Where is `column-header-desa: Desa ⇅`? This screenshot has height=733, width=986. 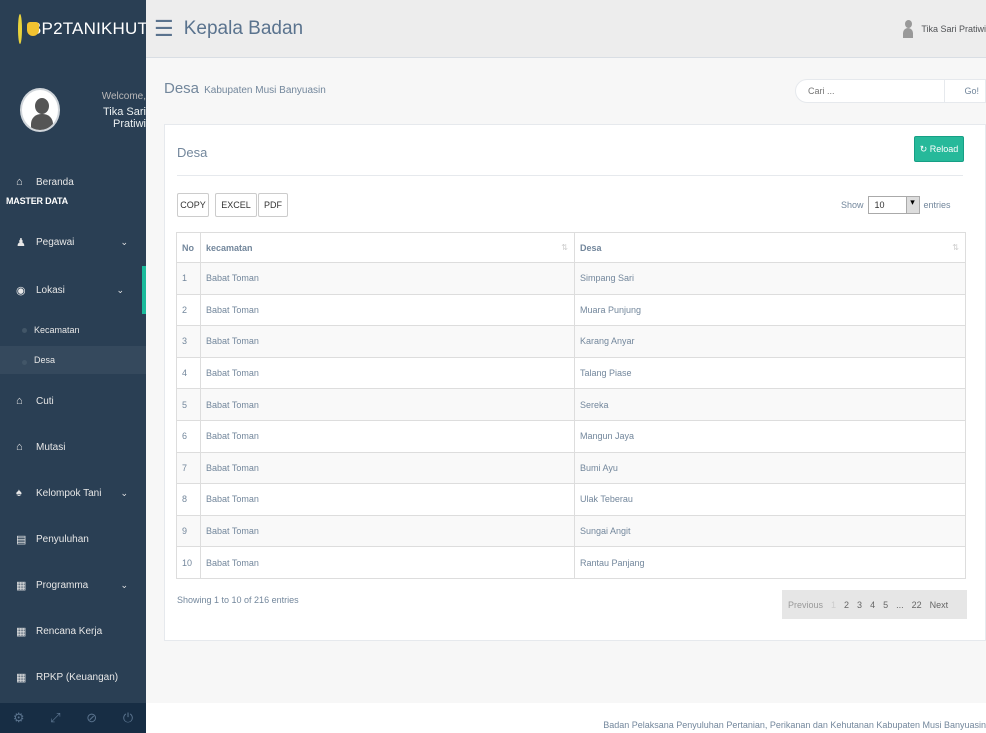
column-header-desa: Desa ⇅ is located at coordinates (770, 247).